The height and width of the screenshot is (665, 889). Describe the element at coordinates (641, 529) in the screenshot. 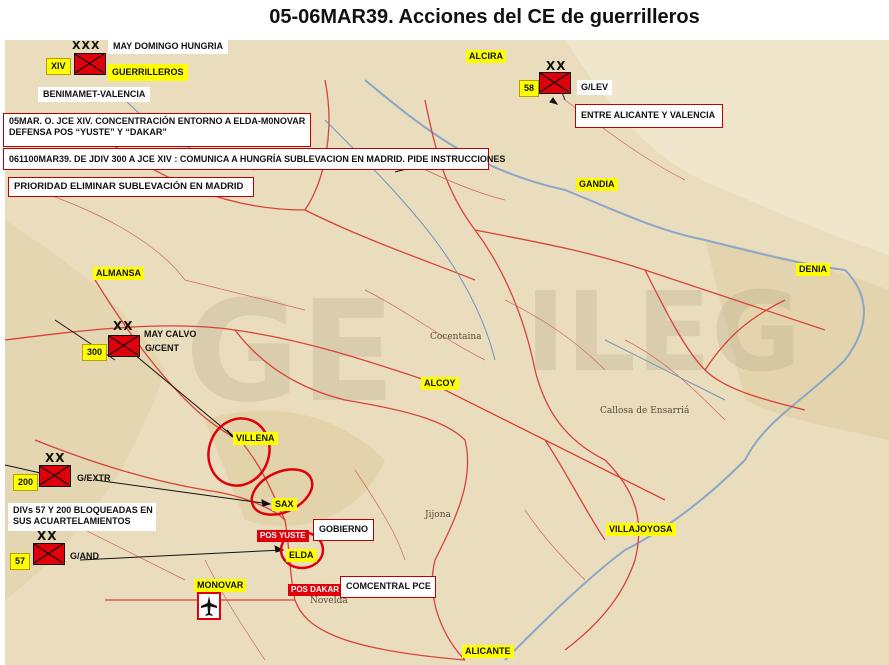

I see `place-villajoyosa: VILLAJOYOSA` at that location.